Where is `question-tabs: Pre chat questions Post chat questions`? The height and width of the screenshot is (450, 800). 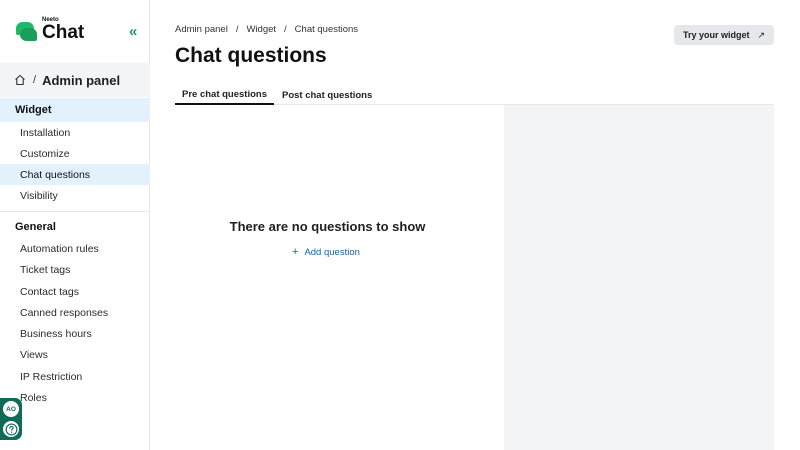
question-tabs: Pre chat questions Post chat questions is located at coordinates (474, 95).